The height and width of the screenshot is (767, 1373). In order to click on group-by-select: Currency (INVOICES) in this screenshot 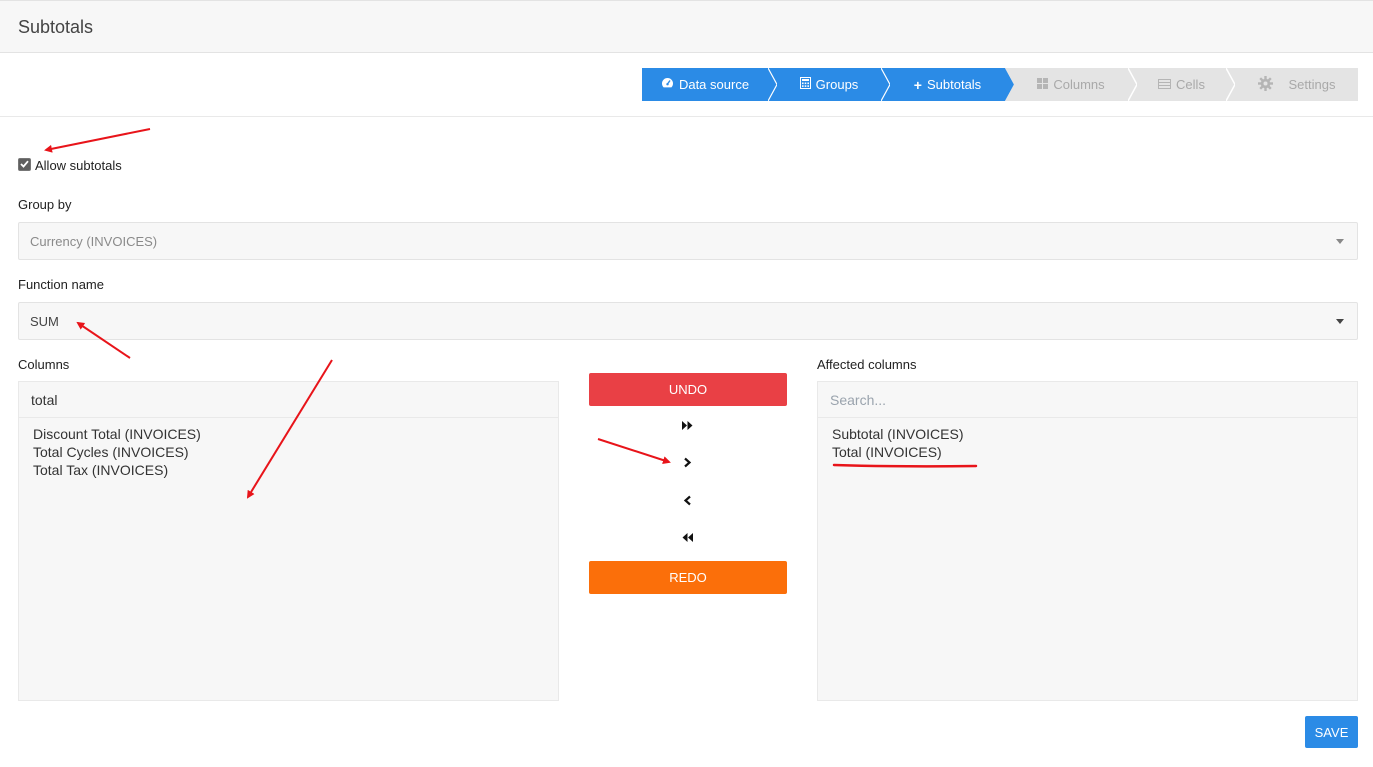, I will do `click(688, 241)`.